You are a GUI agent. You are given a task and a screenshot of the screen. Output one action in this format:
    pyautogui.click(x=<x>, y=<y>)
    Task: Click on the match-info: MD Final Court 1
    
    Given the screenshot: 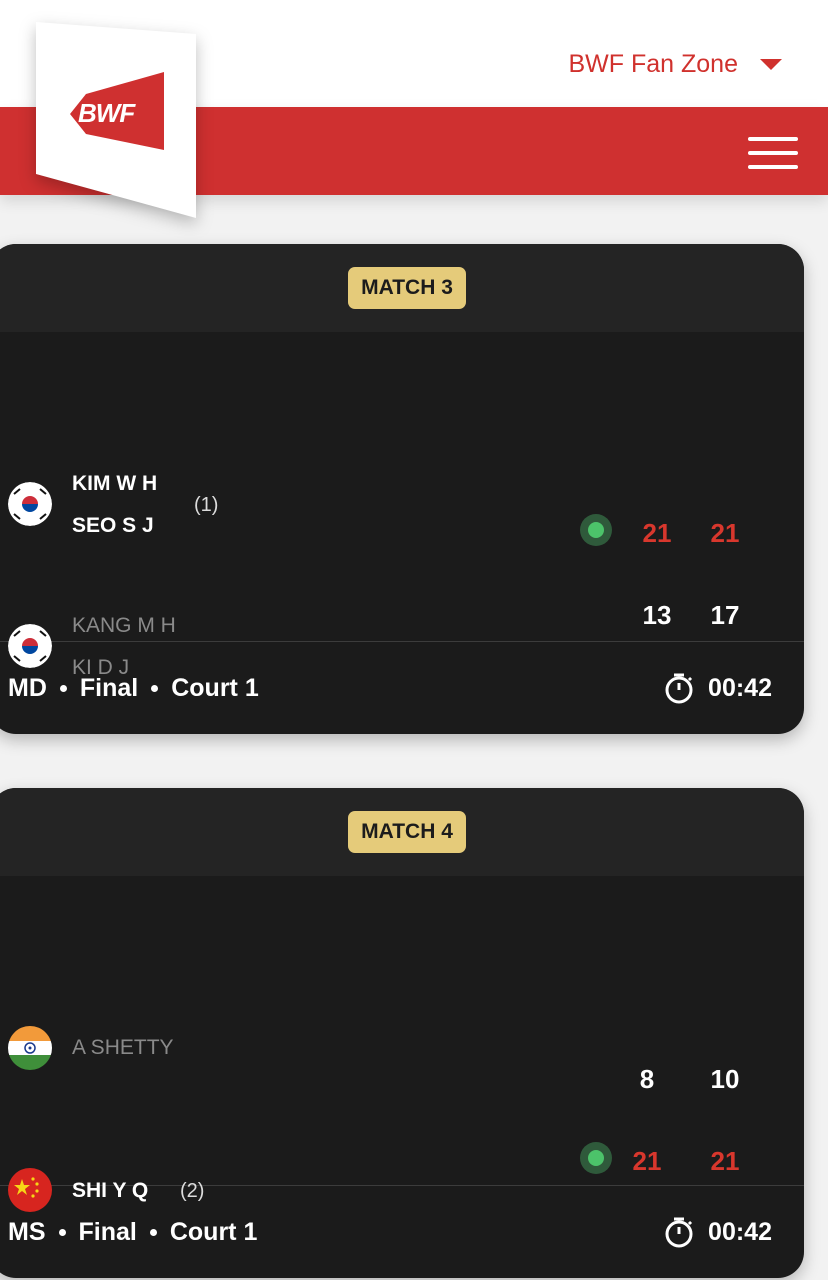 What is the action you would take?
    pyautogui.click(x=133, y=688)
    